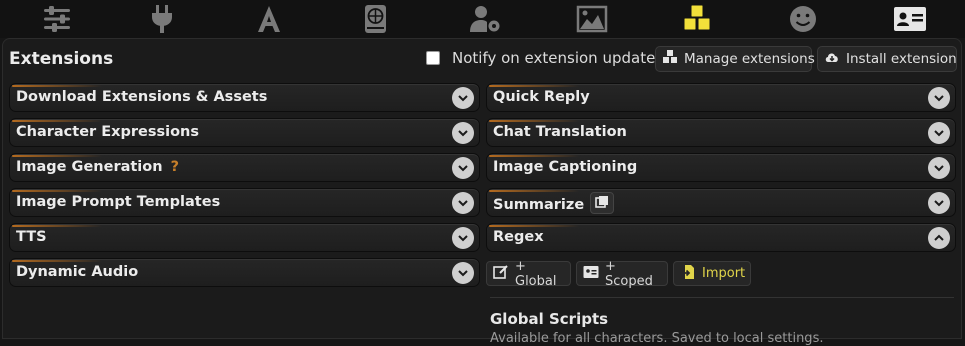 Image resolution: width=965 pixels, height=346 pixels. Describe the element at coordinates (688, 274) in the screenshot. I see `file-import-icon` at that location.